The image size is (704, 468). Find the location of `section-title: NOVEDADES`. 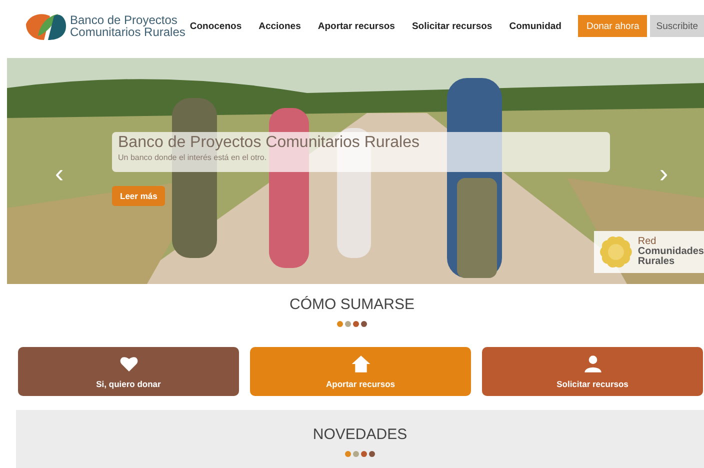

section-title: NOVEDADES is located at coordinates (360, 434).